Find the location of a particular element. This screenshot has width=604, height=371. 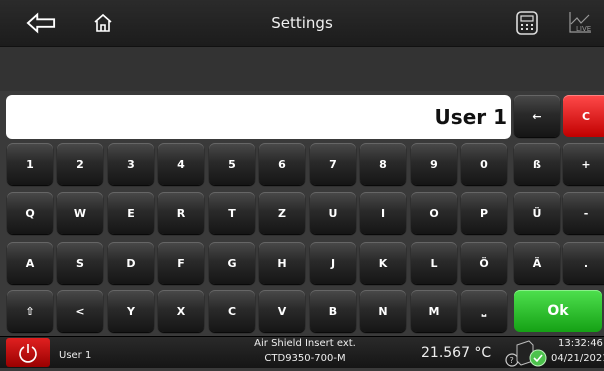

key-1: 1 is located at coordinates (30, 164).